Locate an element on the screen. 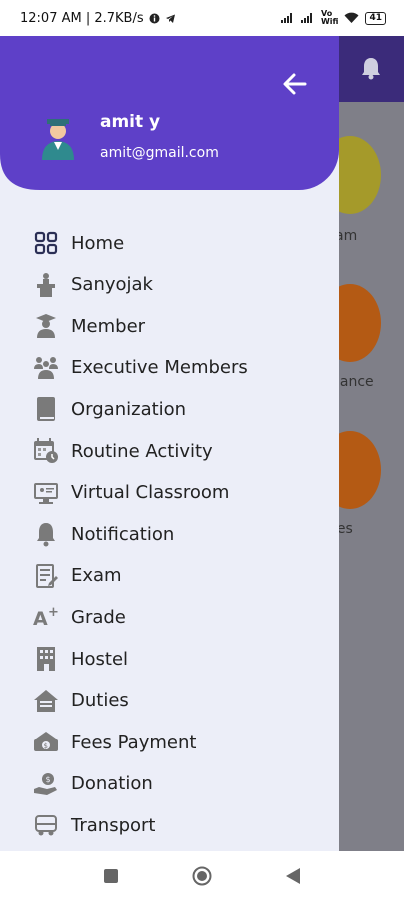 The image size is (404, 900). background-appbar is located at coordinates (371, 69).